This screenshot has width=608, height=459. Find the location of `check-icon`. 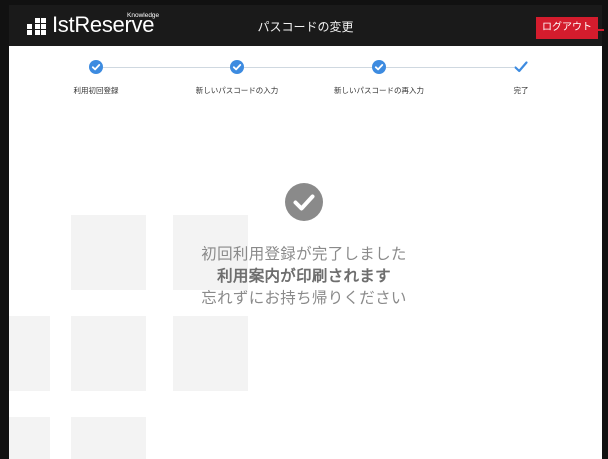

check-icon is located at coordinates (521, 67).